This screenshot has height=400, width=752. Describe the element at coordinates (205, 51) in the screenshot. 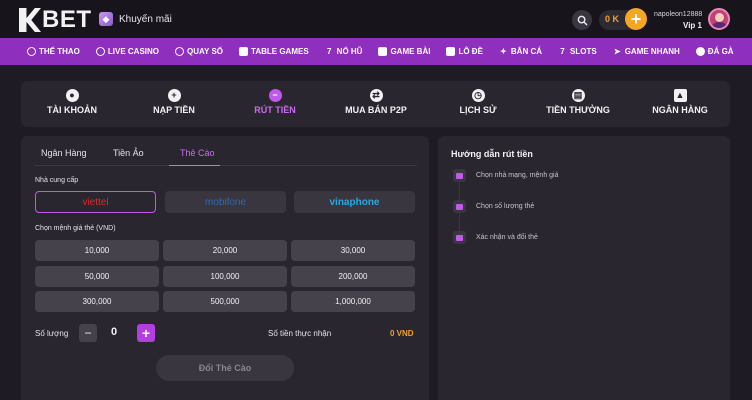

I see `nav-label: QUAY SỐ` at that location.